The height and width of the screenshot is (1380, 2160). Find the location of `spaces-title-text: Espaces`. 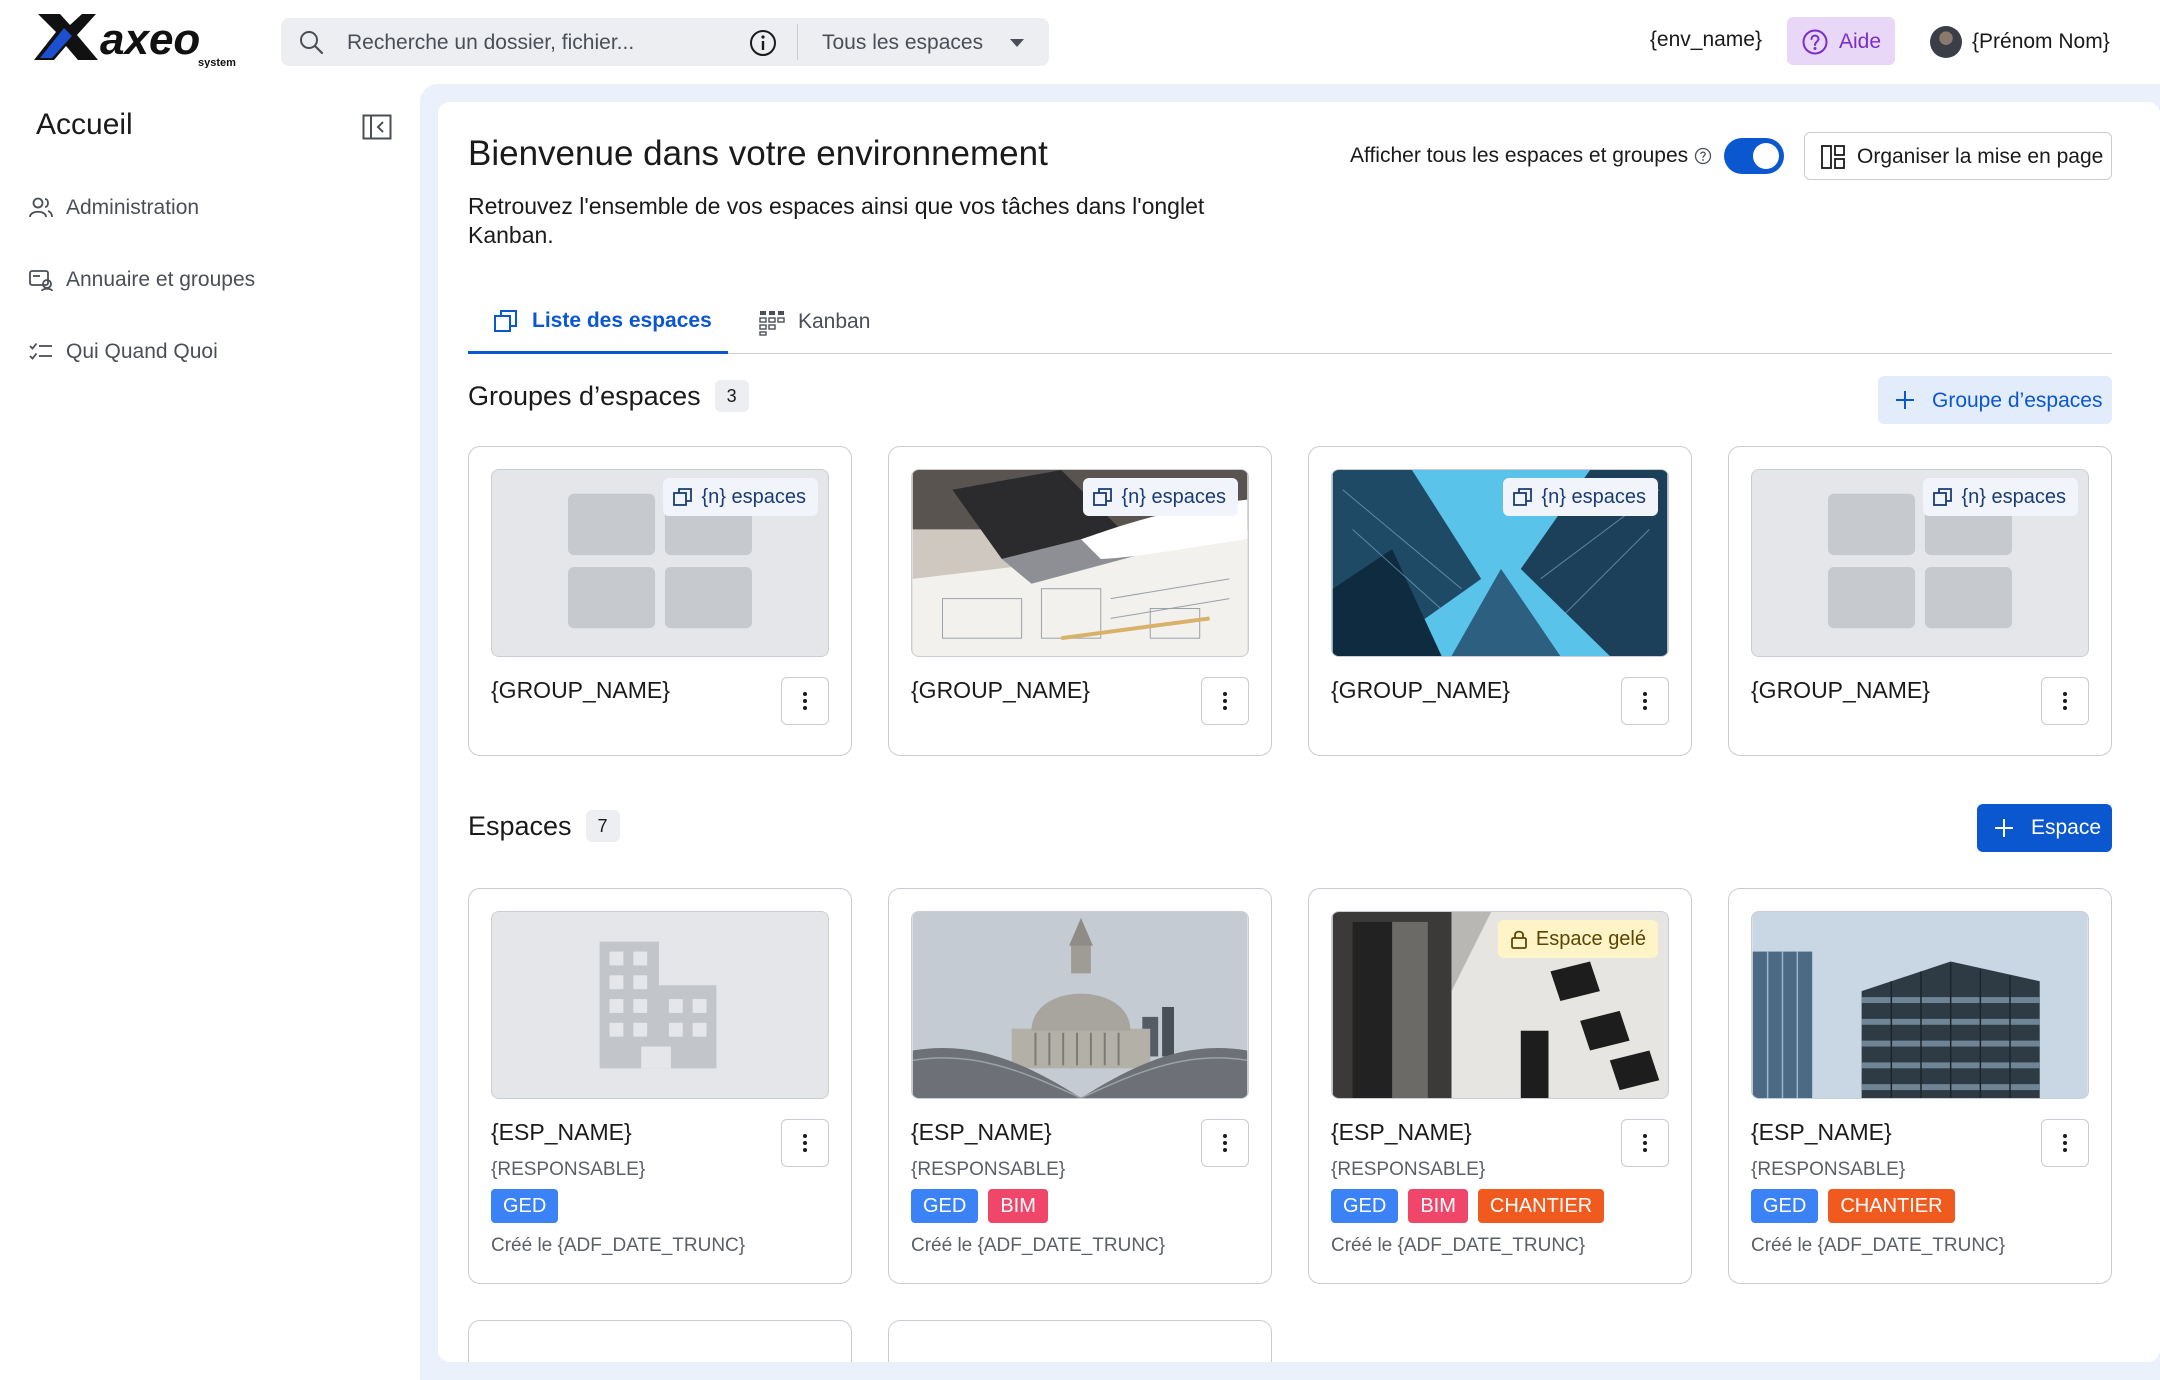

spaces-title-text: Espaces is located at coordinates (520, 825).